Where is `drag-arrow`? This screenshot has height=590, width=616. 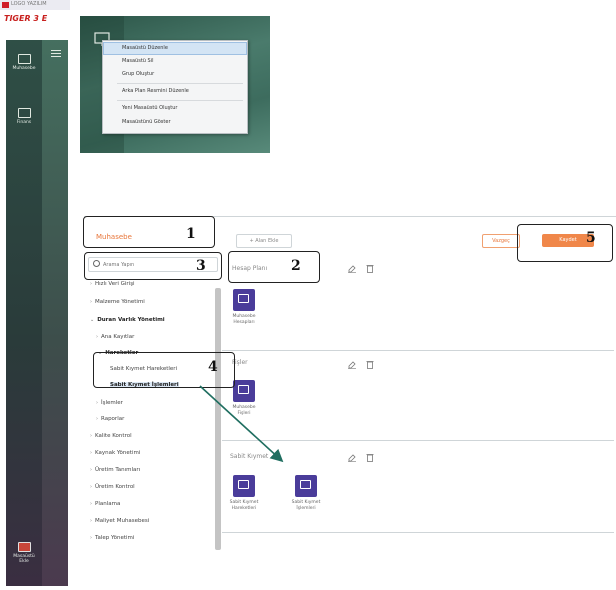 drag-arrow is located at coordinates (241, 424).